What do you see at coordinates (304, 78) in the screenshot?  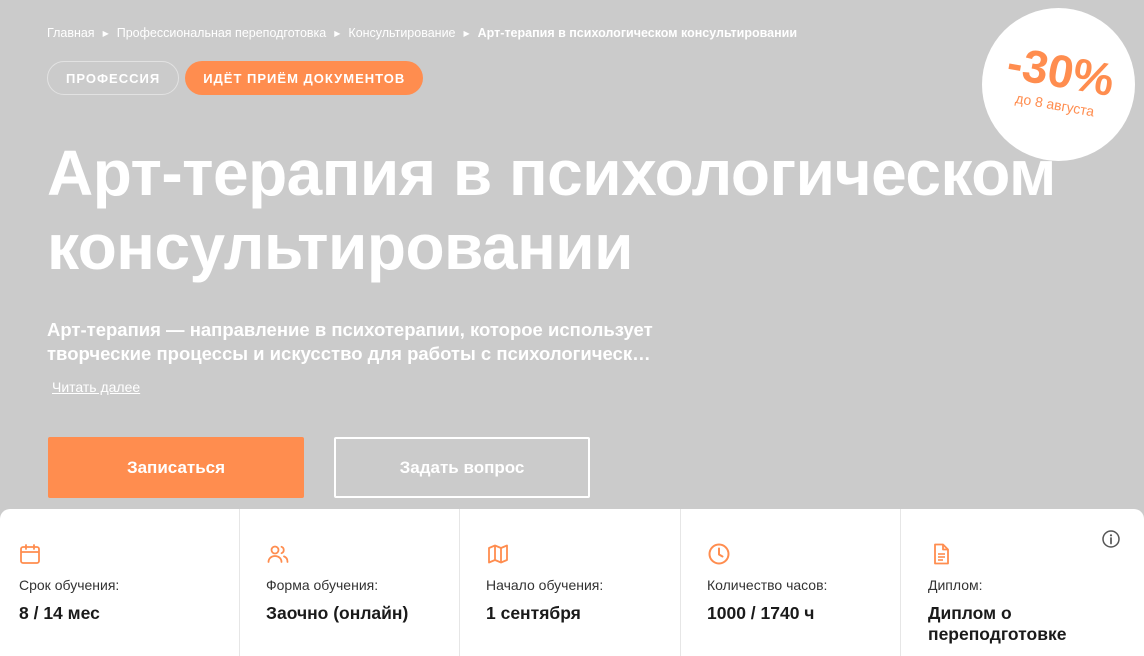 I see `admission-status-badge: ИДЁТ ПРИЁМ ДОКУМЕНТОВ` at bounding box center [304, 78].